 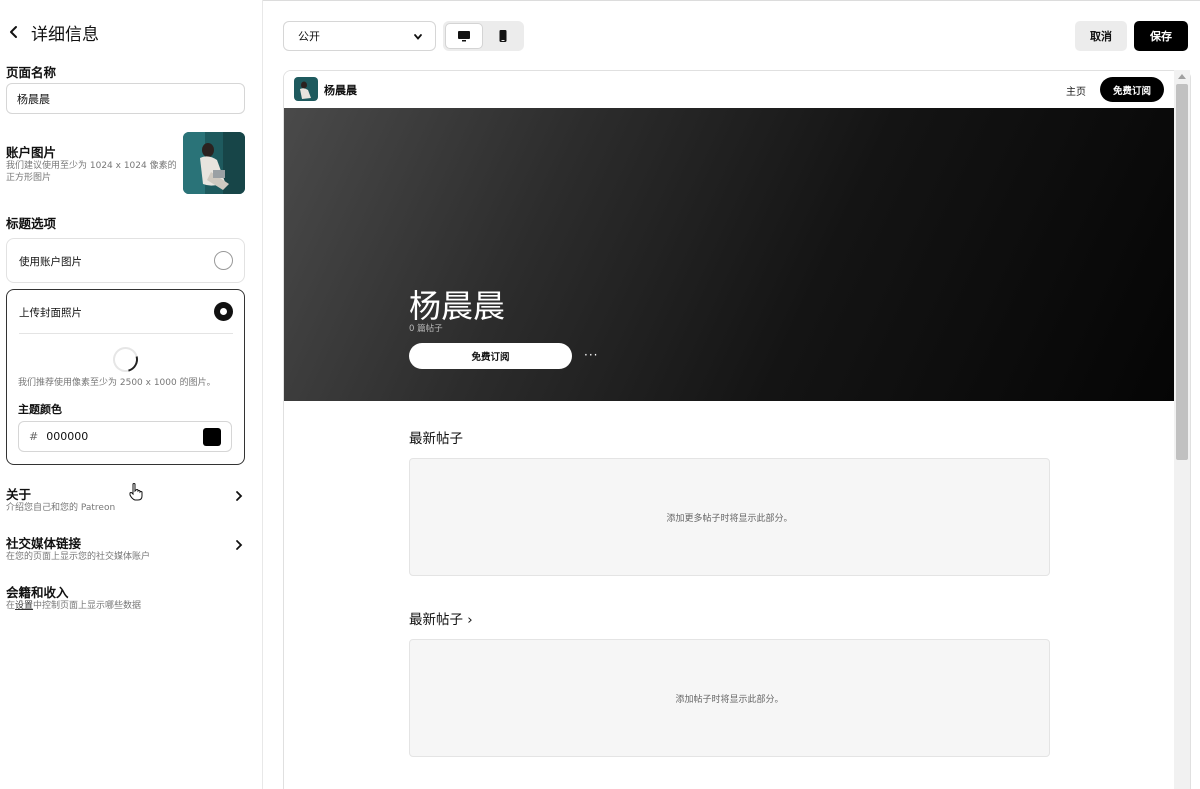 I want to click on nav-membership: 会籍和收入 在设置中控制页面上显示哪些数据, so click(x=126, y=600).